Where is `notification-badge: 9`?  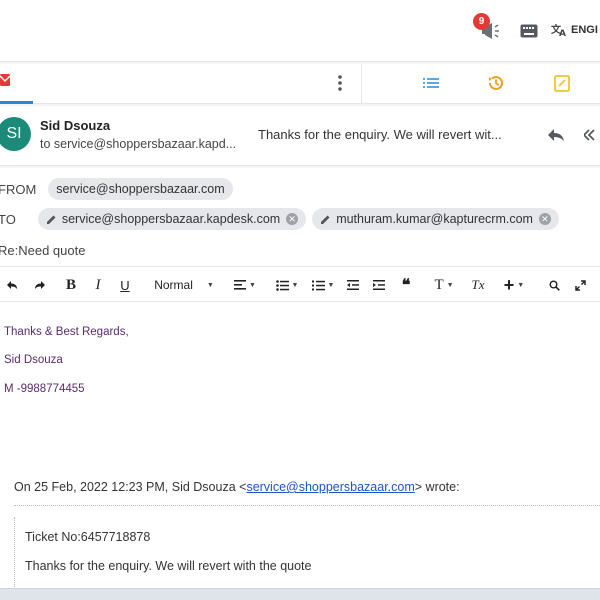 notification-badge: 9 is located at coordinates (481, 21).